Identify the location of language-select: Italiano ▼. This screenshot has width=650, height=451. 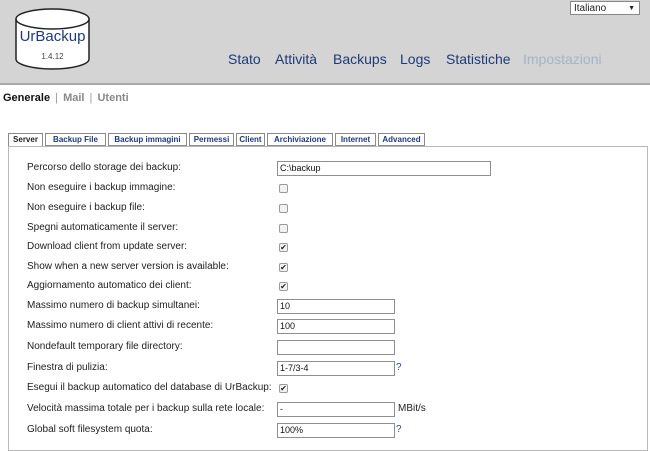
(605, 8).